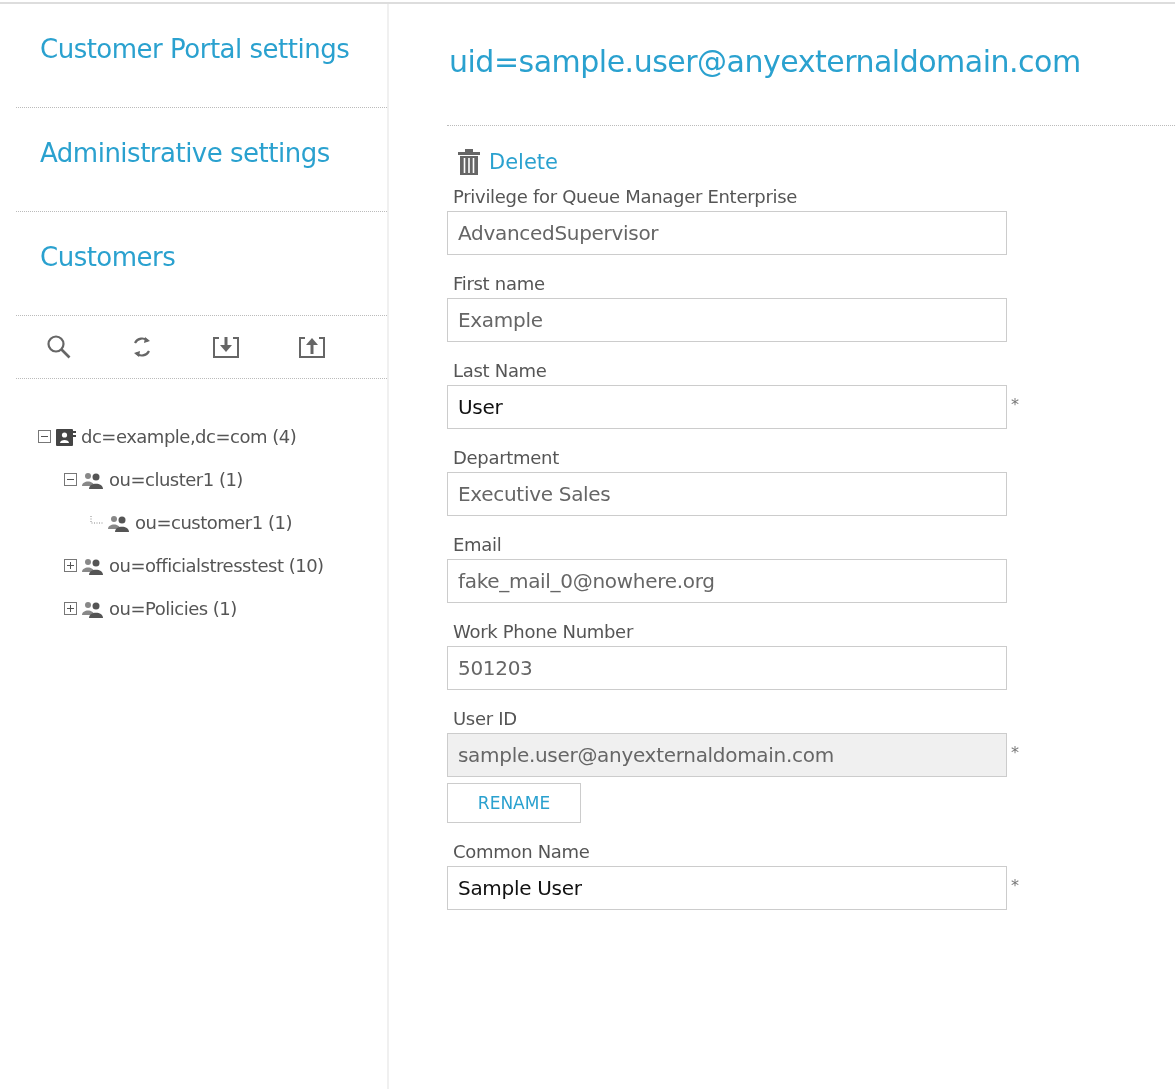 The image size is (1175, 1089). I want to click on download-icon, so click(226, 347).